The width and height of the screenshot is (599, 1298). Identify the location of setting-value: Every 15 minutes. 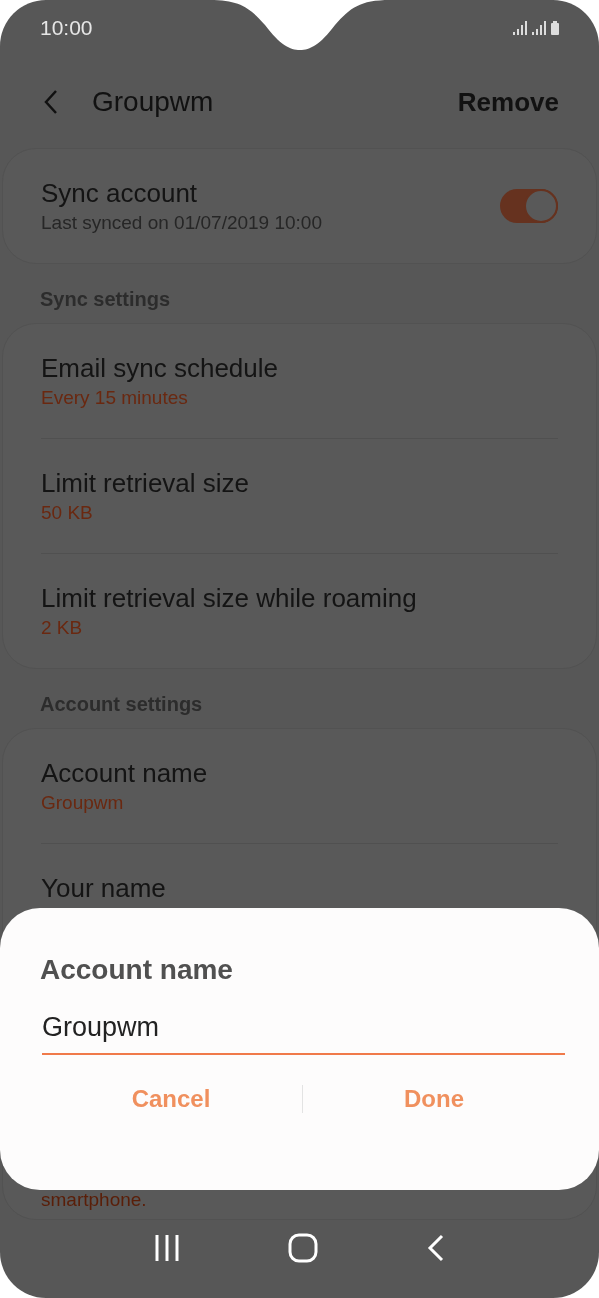
(114, 398).